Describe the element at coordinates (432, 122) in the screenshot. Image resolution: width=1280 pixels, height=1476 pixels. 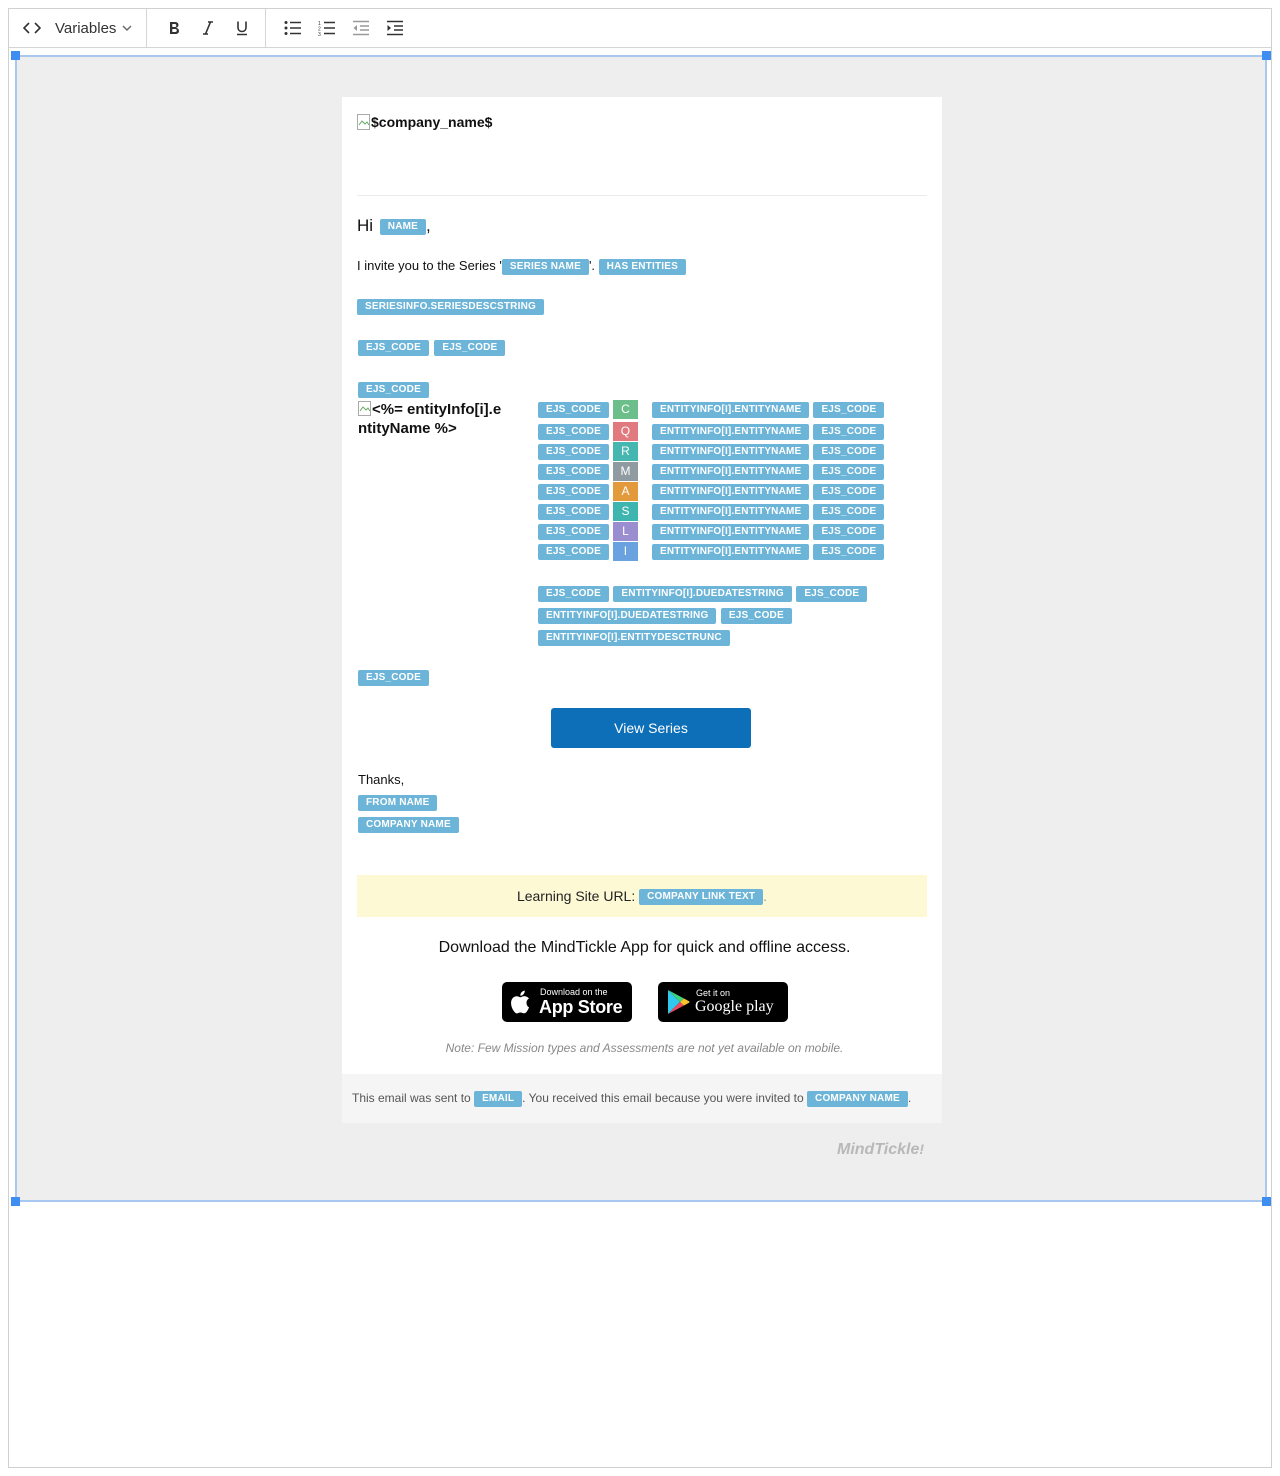
I see `company-logo-alt: $company_name$` at that location.